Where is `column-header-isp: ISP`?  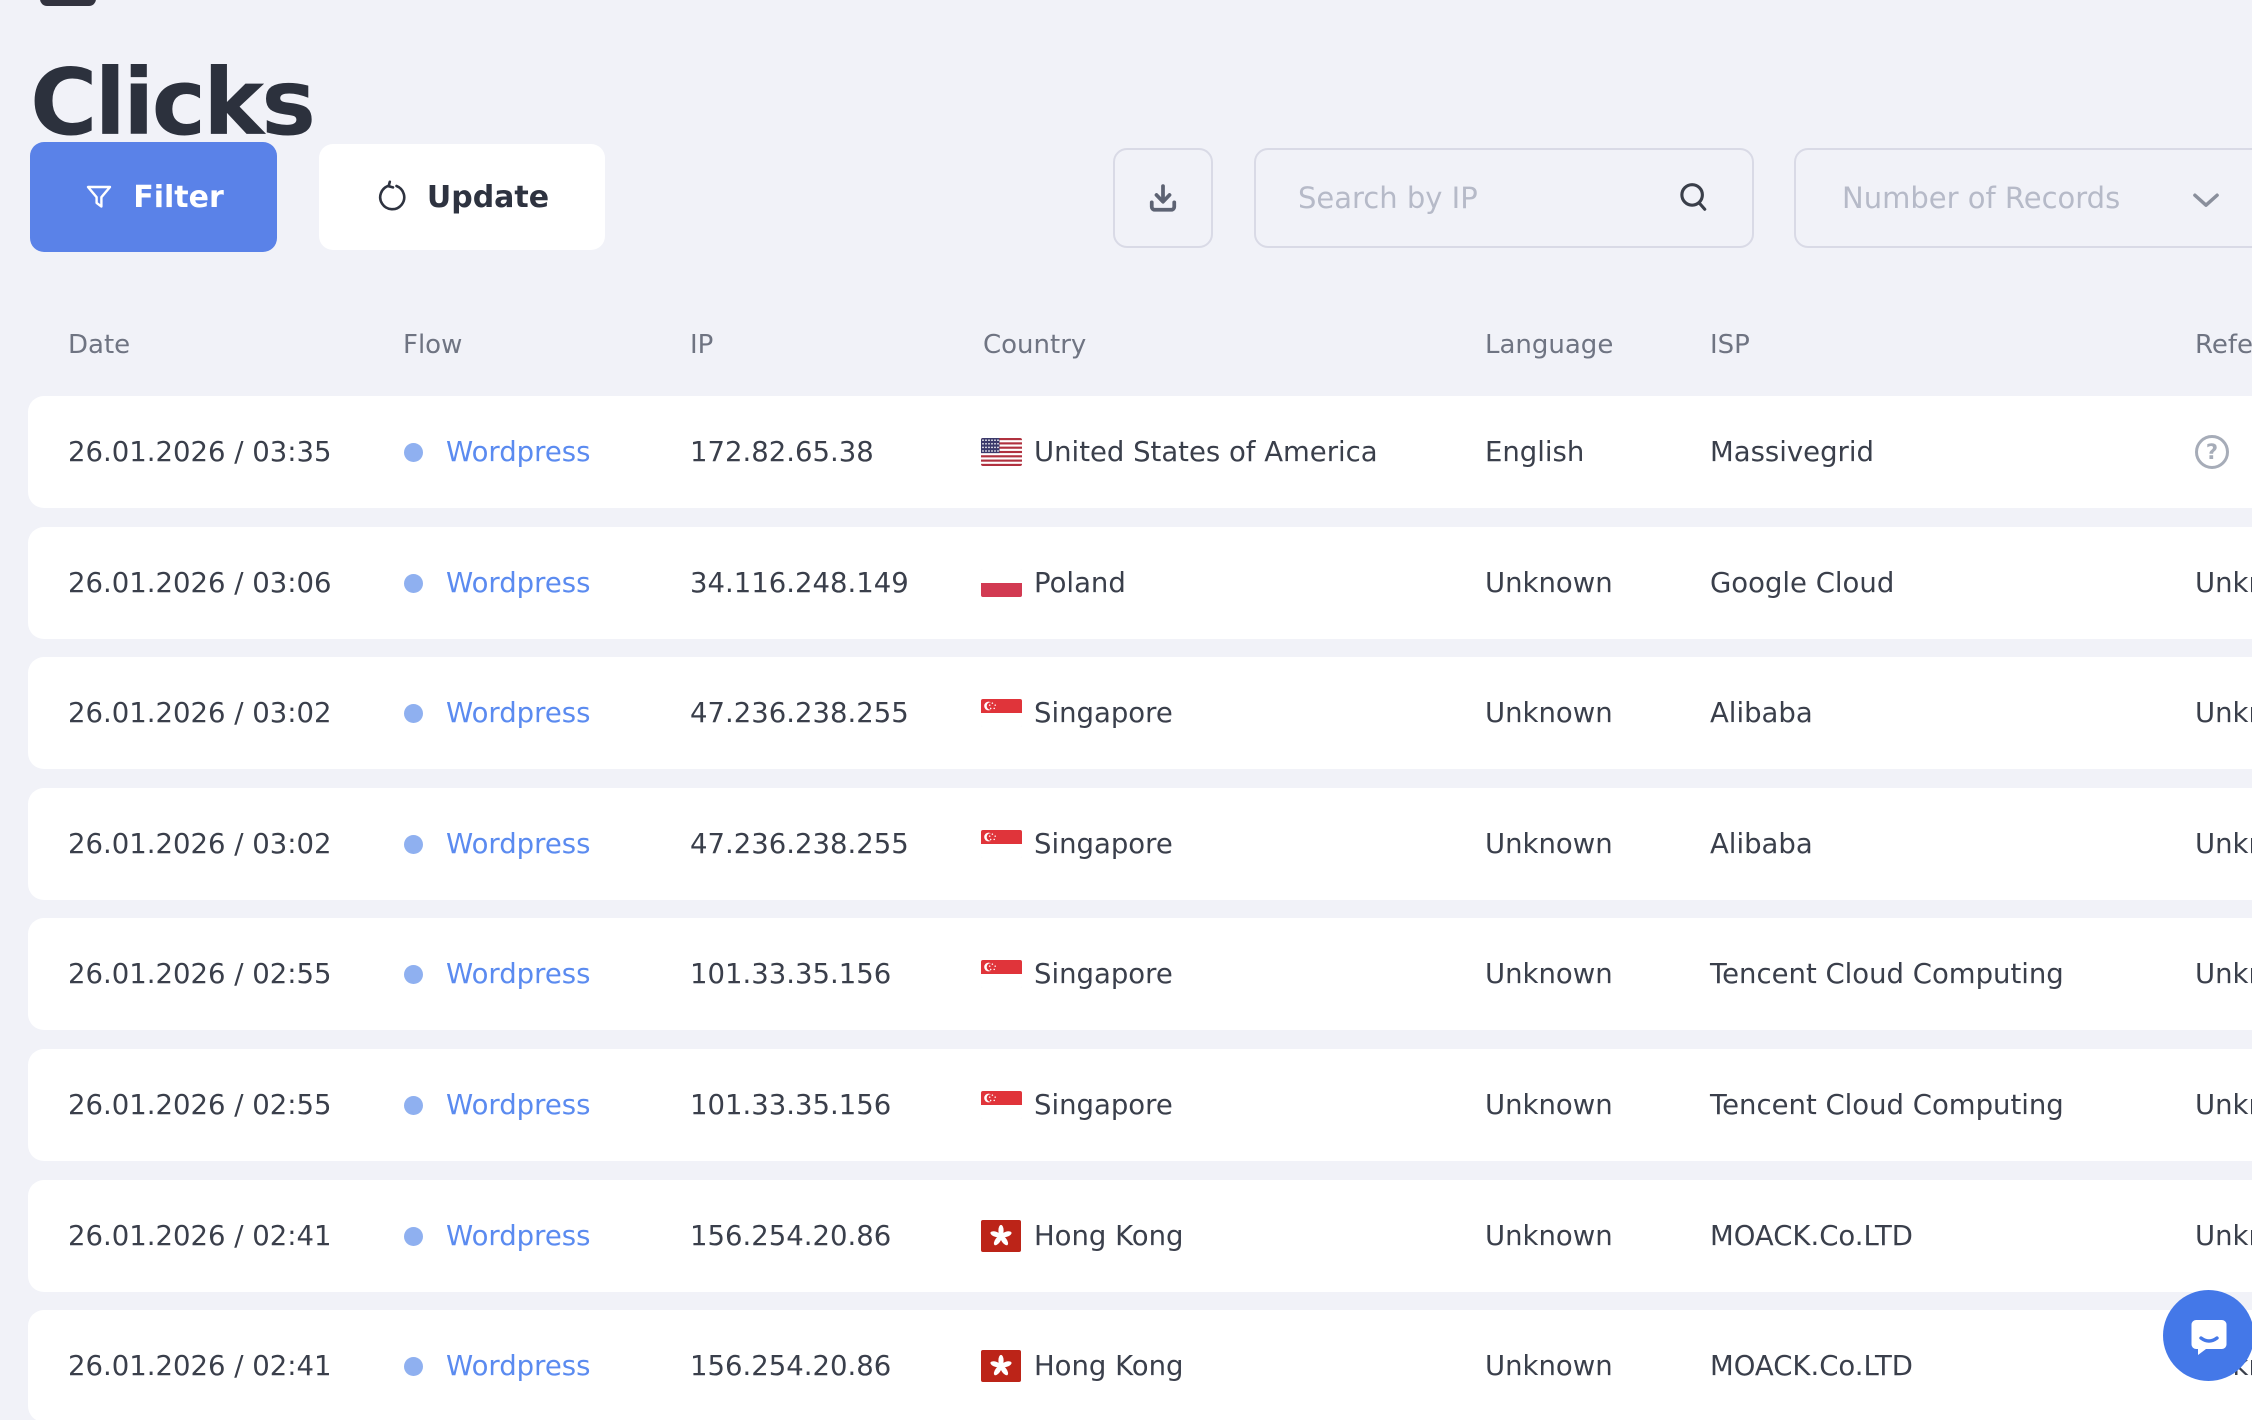 column-header-isp: ISP is located at coordinates (1730, 345).